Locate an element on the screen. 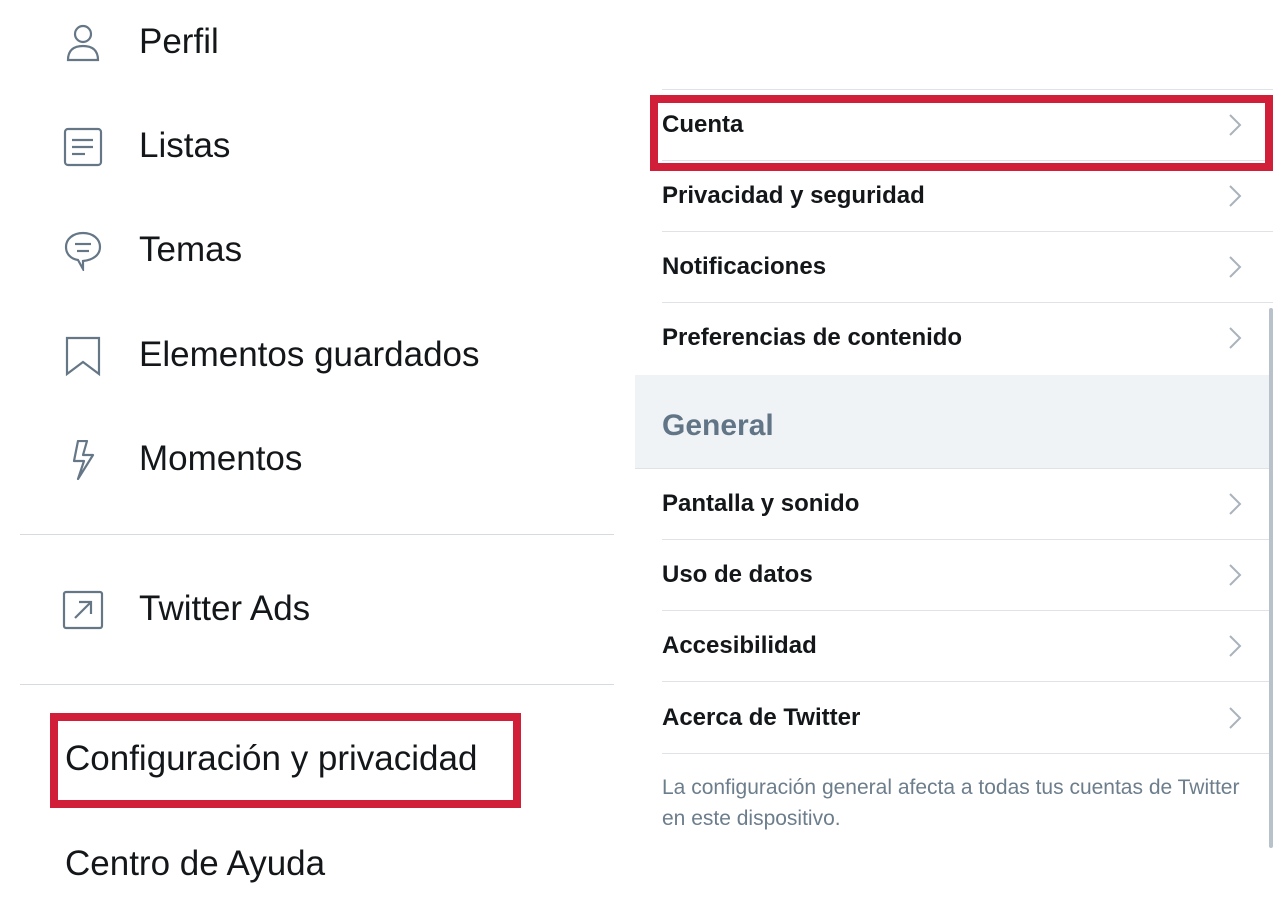 The width and height of the screenshot is (1273, 900). settings-row-label: Privacidad y seguridad is located at coordinates (793, 195).